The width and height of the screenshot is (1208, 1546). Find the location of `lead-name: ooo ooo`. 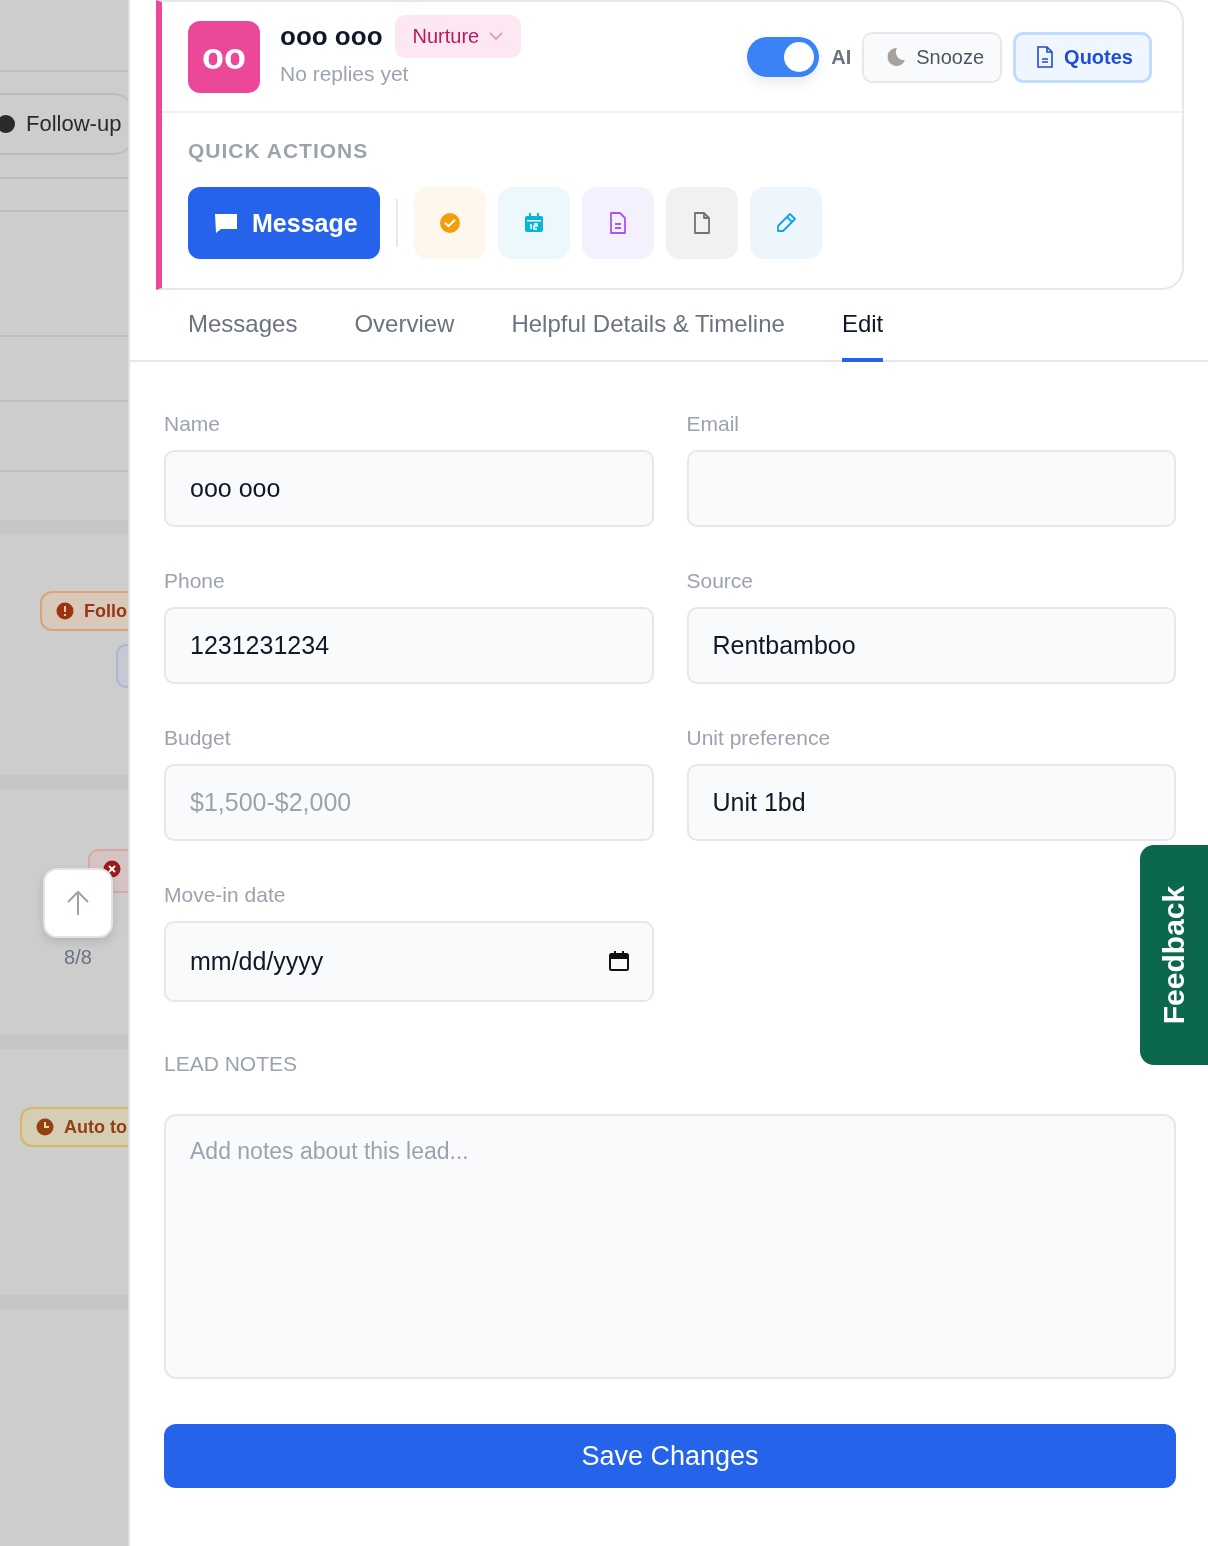

lead-name: ooo ooo is located at coordinates (331, 36).